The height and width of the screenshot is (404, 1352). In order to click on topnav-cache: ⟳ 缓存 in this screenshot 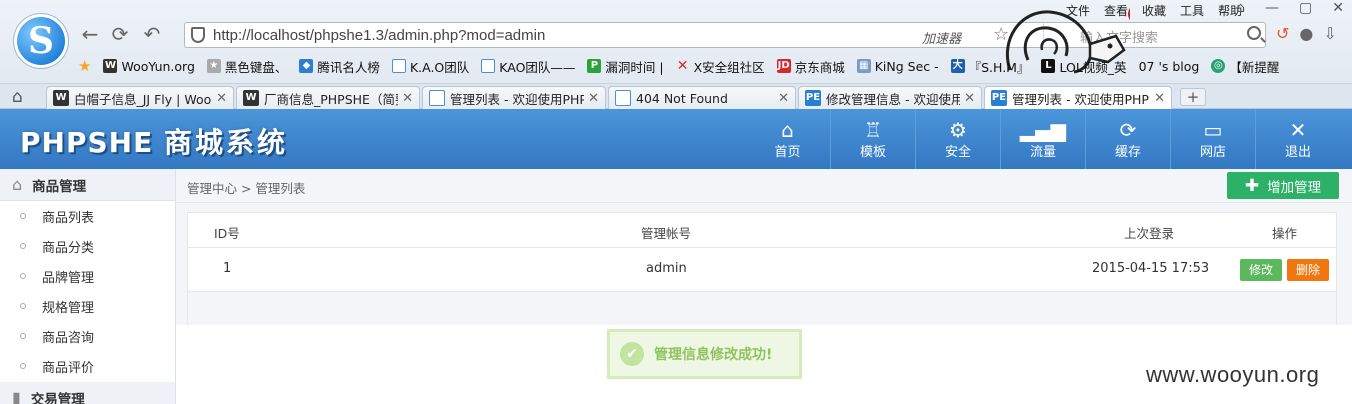, I will do `click(1127, 139)`.